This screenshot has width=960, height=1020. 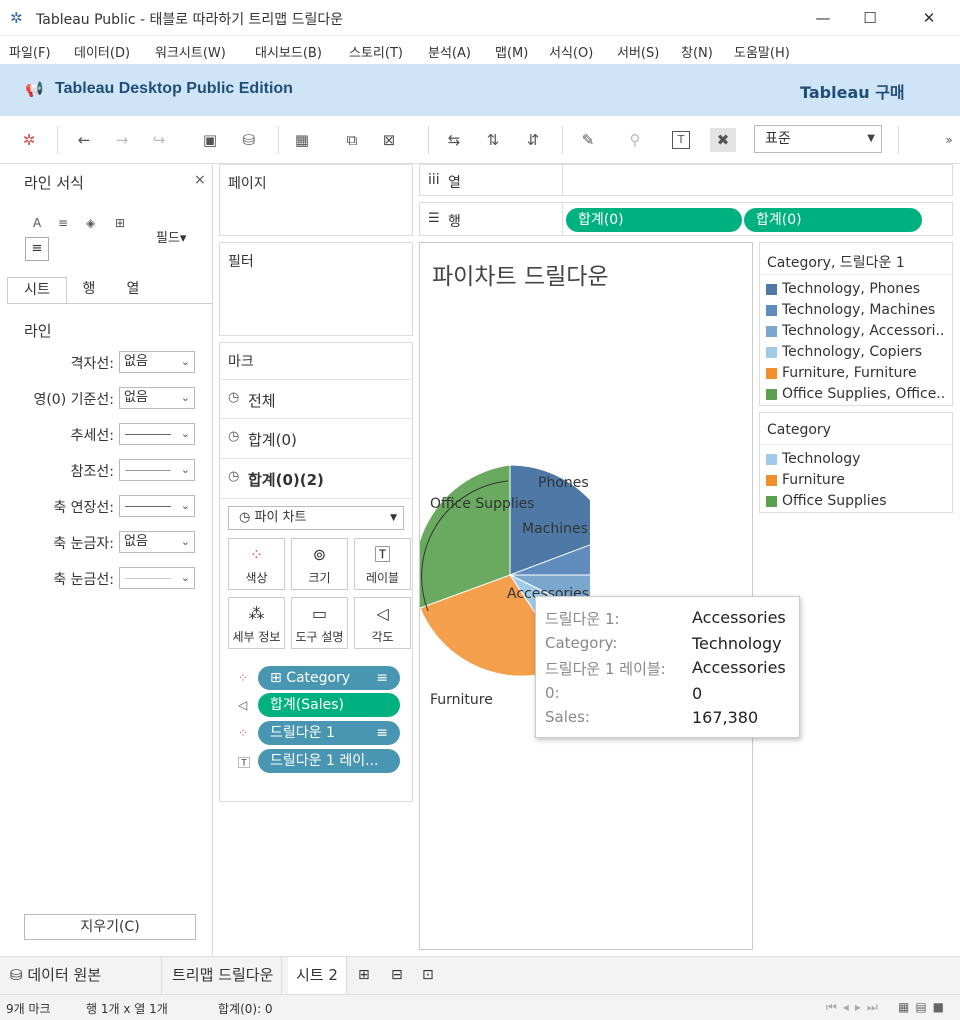 What do you see at coordinates (329, 705) in the screenshot?
I see `sum-sales-pill: 합계(Sales)` at bounding box center [329, 705].